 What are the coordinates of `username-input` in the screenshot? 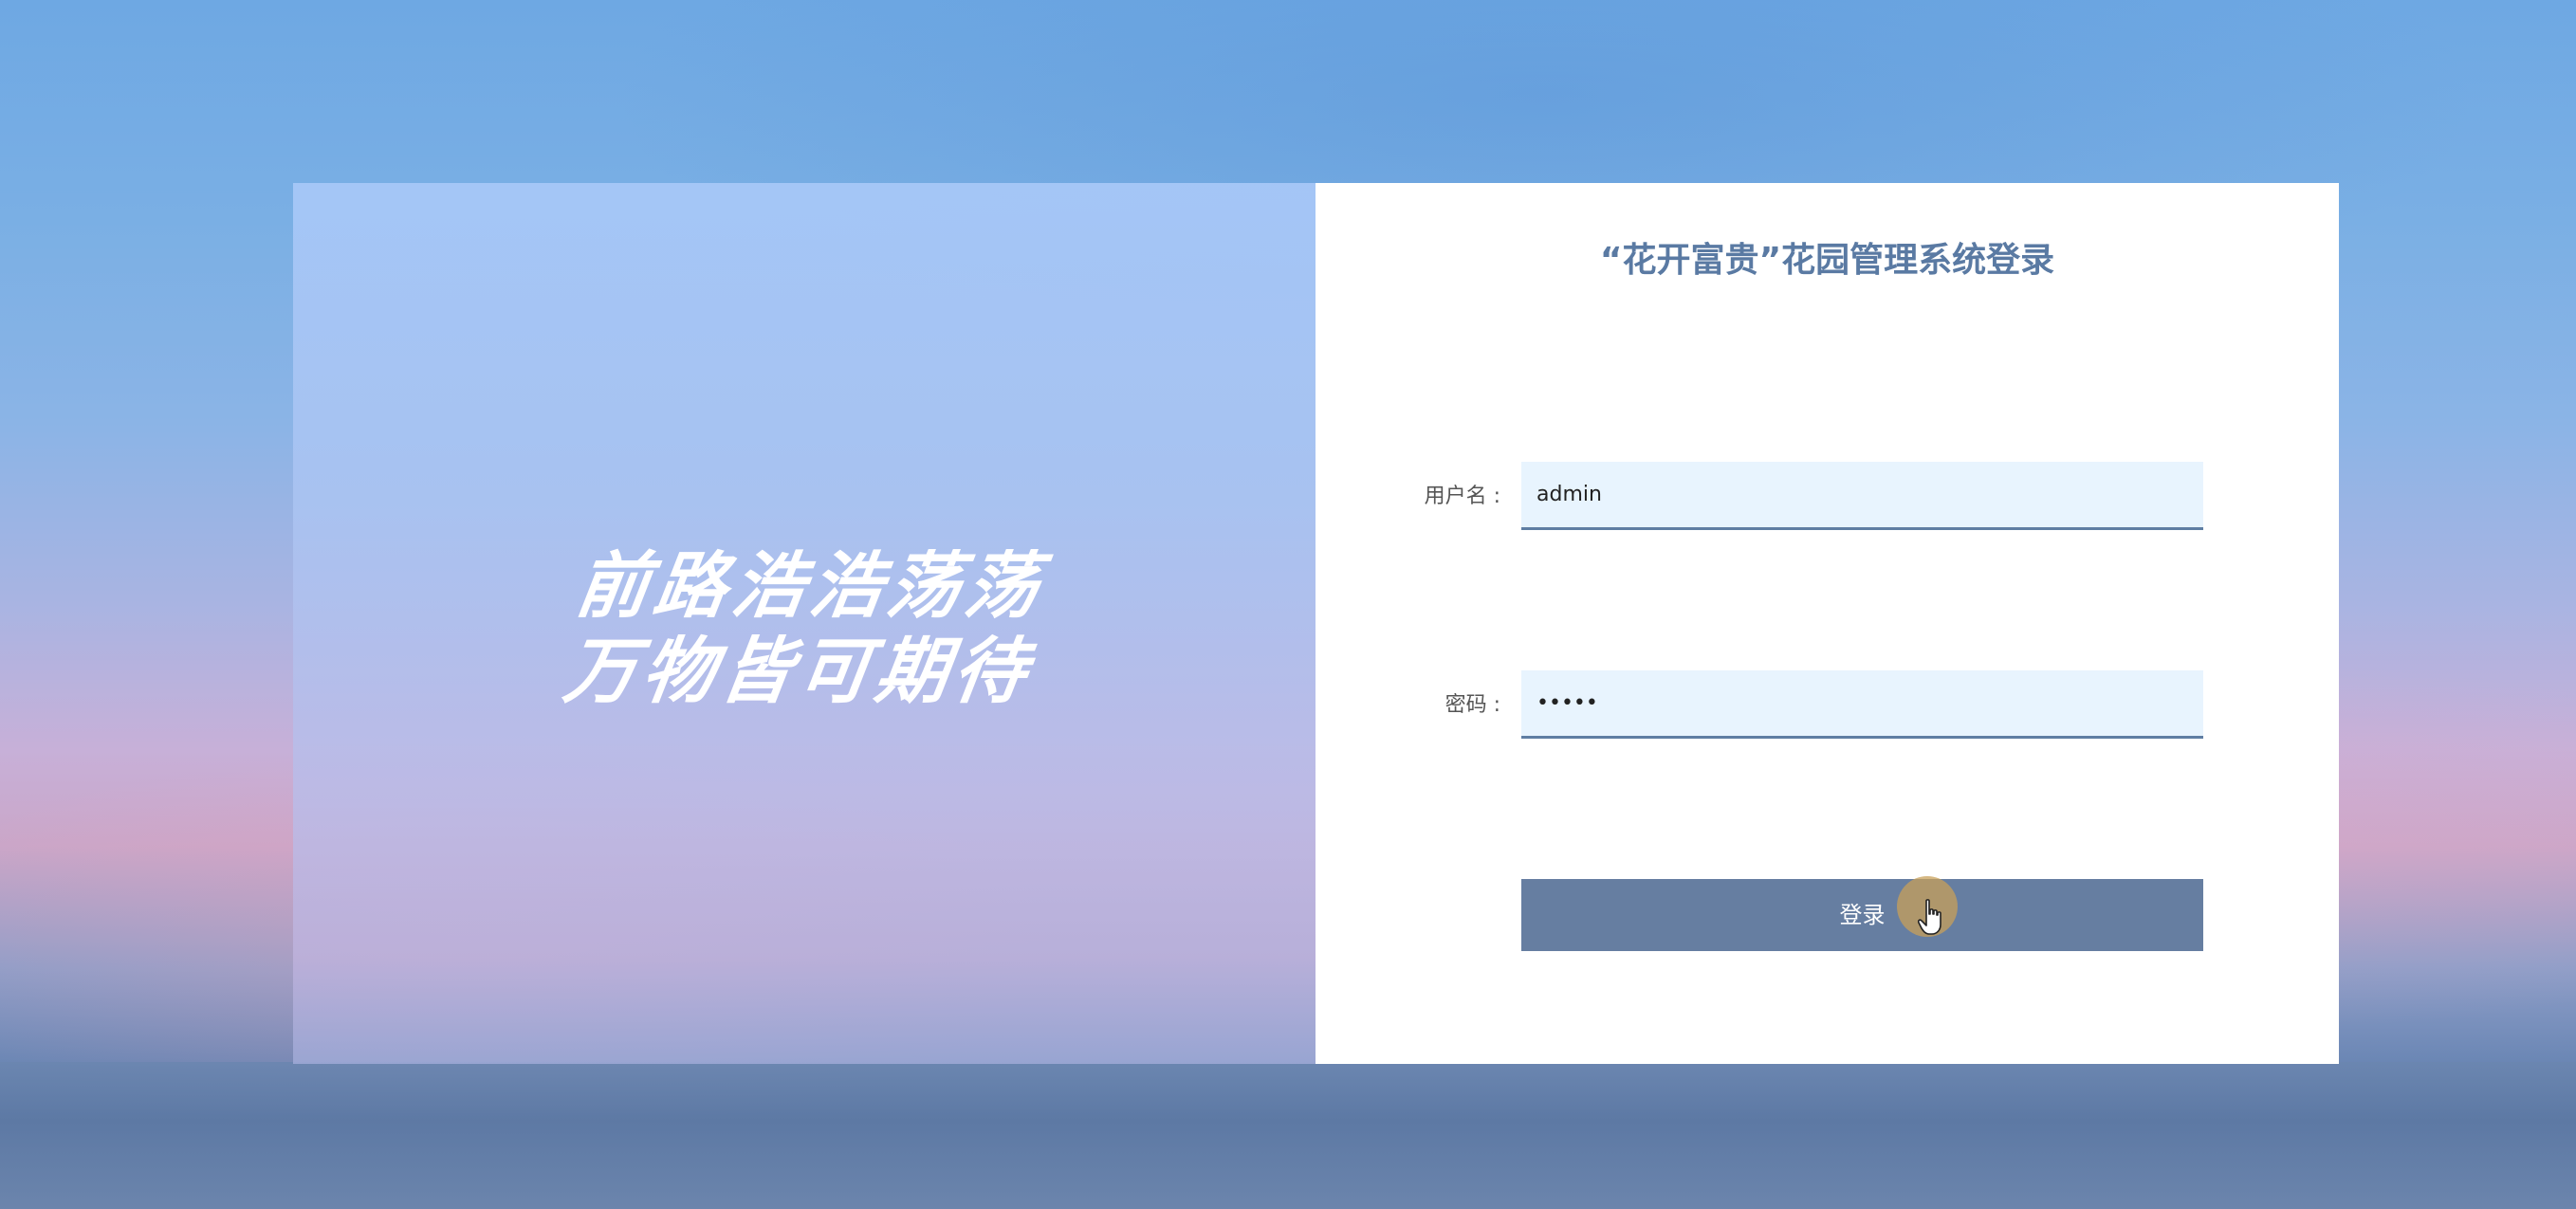 It's located at (1862, 496).